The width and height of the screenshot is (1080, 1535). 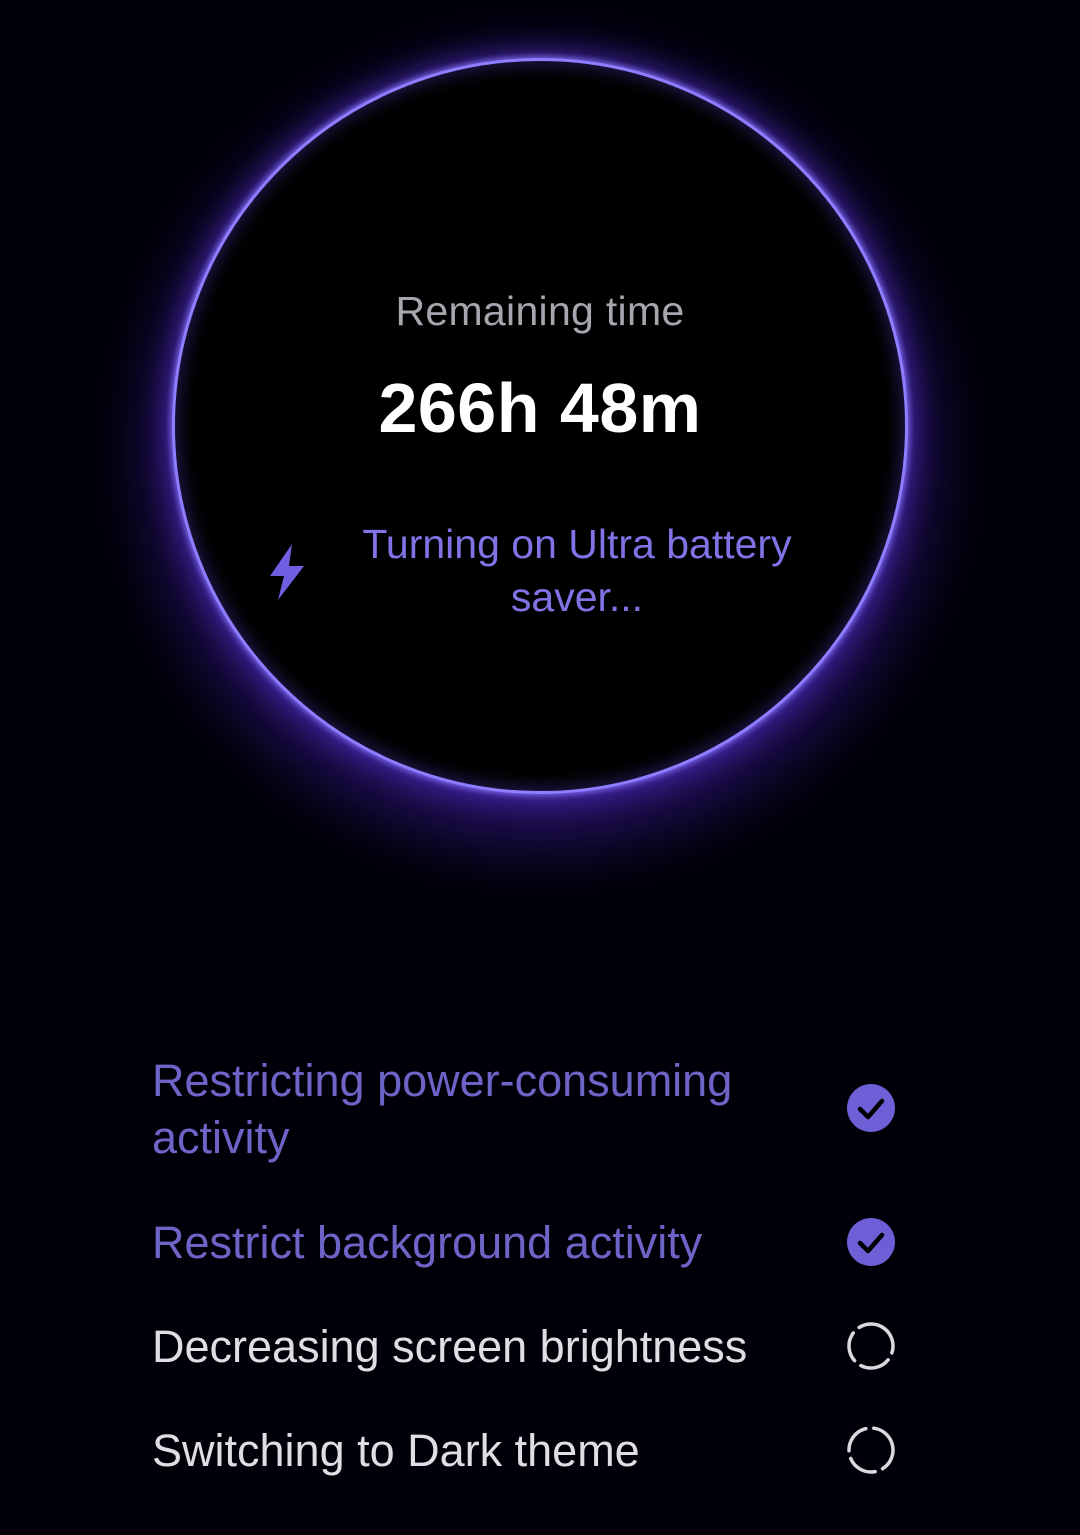 What do you see at coordinates (450, 1346) in the screenshot?
I see `task-label: Decreasing screen brightness` at bounding box center [450, 1346].